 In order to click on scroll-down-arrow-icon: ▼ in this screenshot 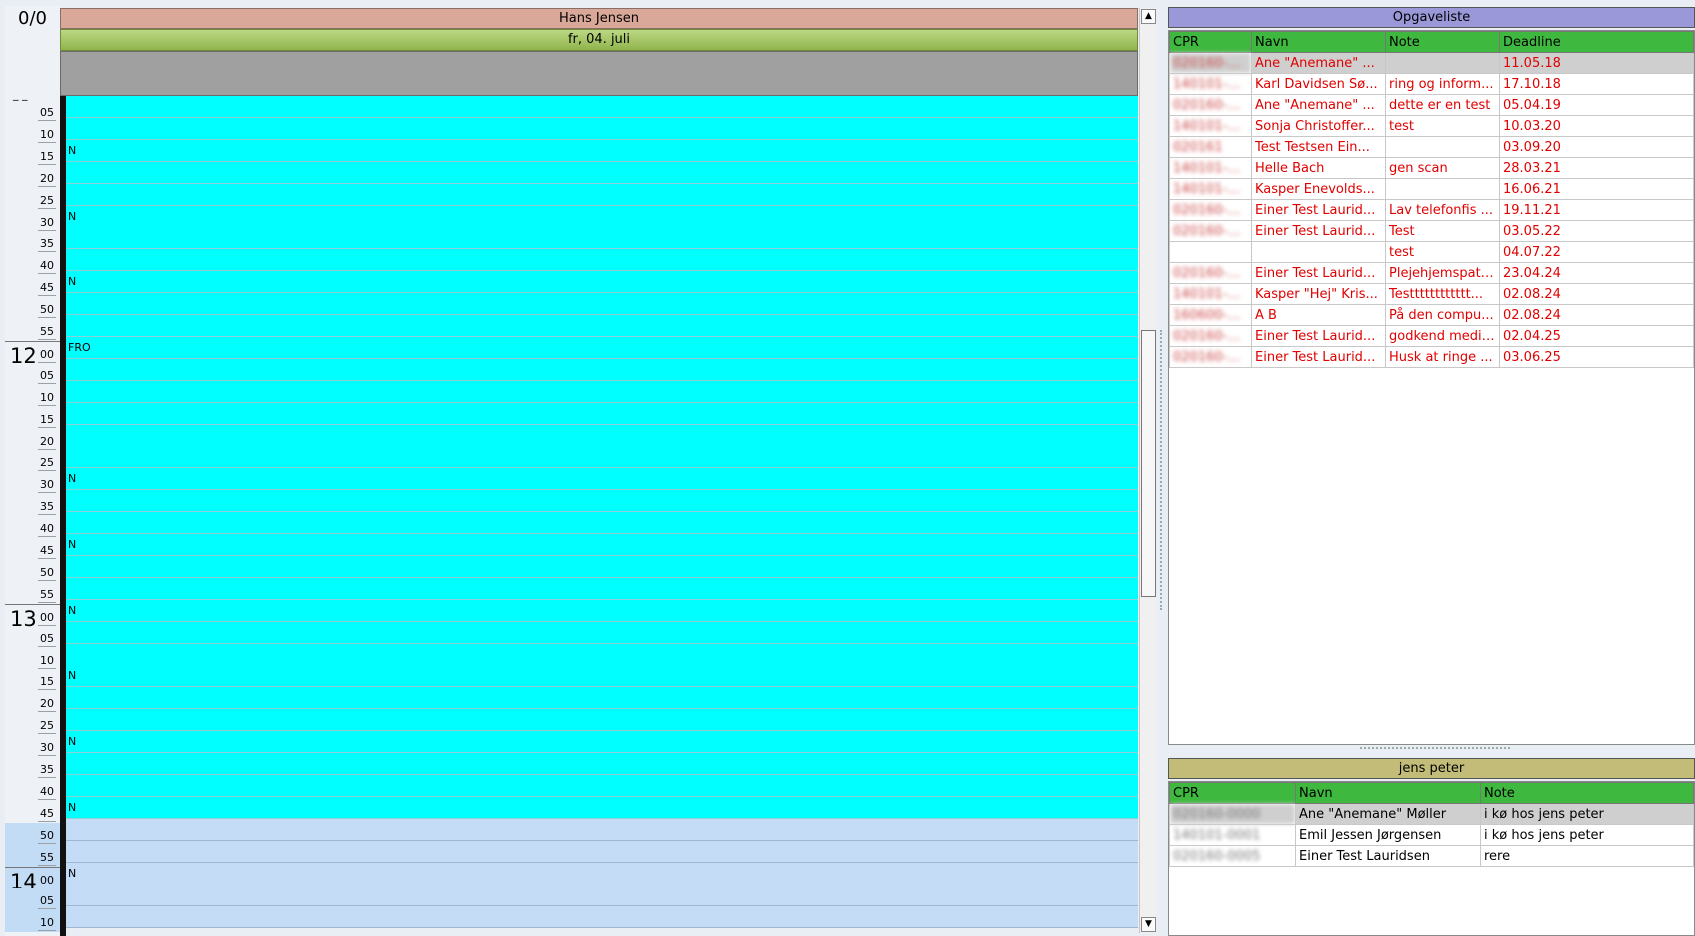, I will do `click(1148, 924)`.